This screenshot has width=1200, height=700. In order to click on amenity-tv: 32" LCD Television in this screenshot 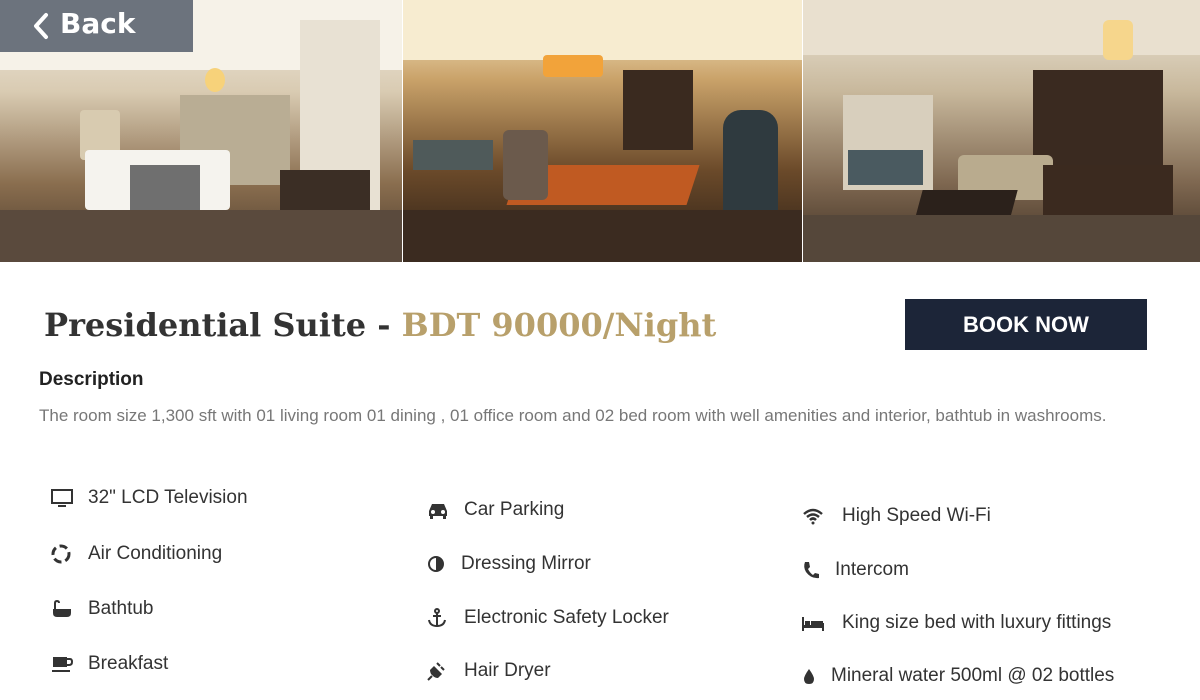, I will do `click(149, 498)`.